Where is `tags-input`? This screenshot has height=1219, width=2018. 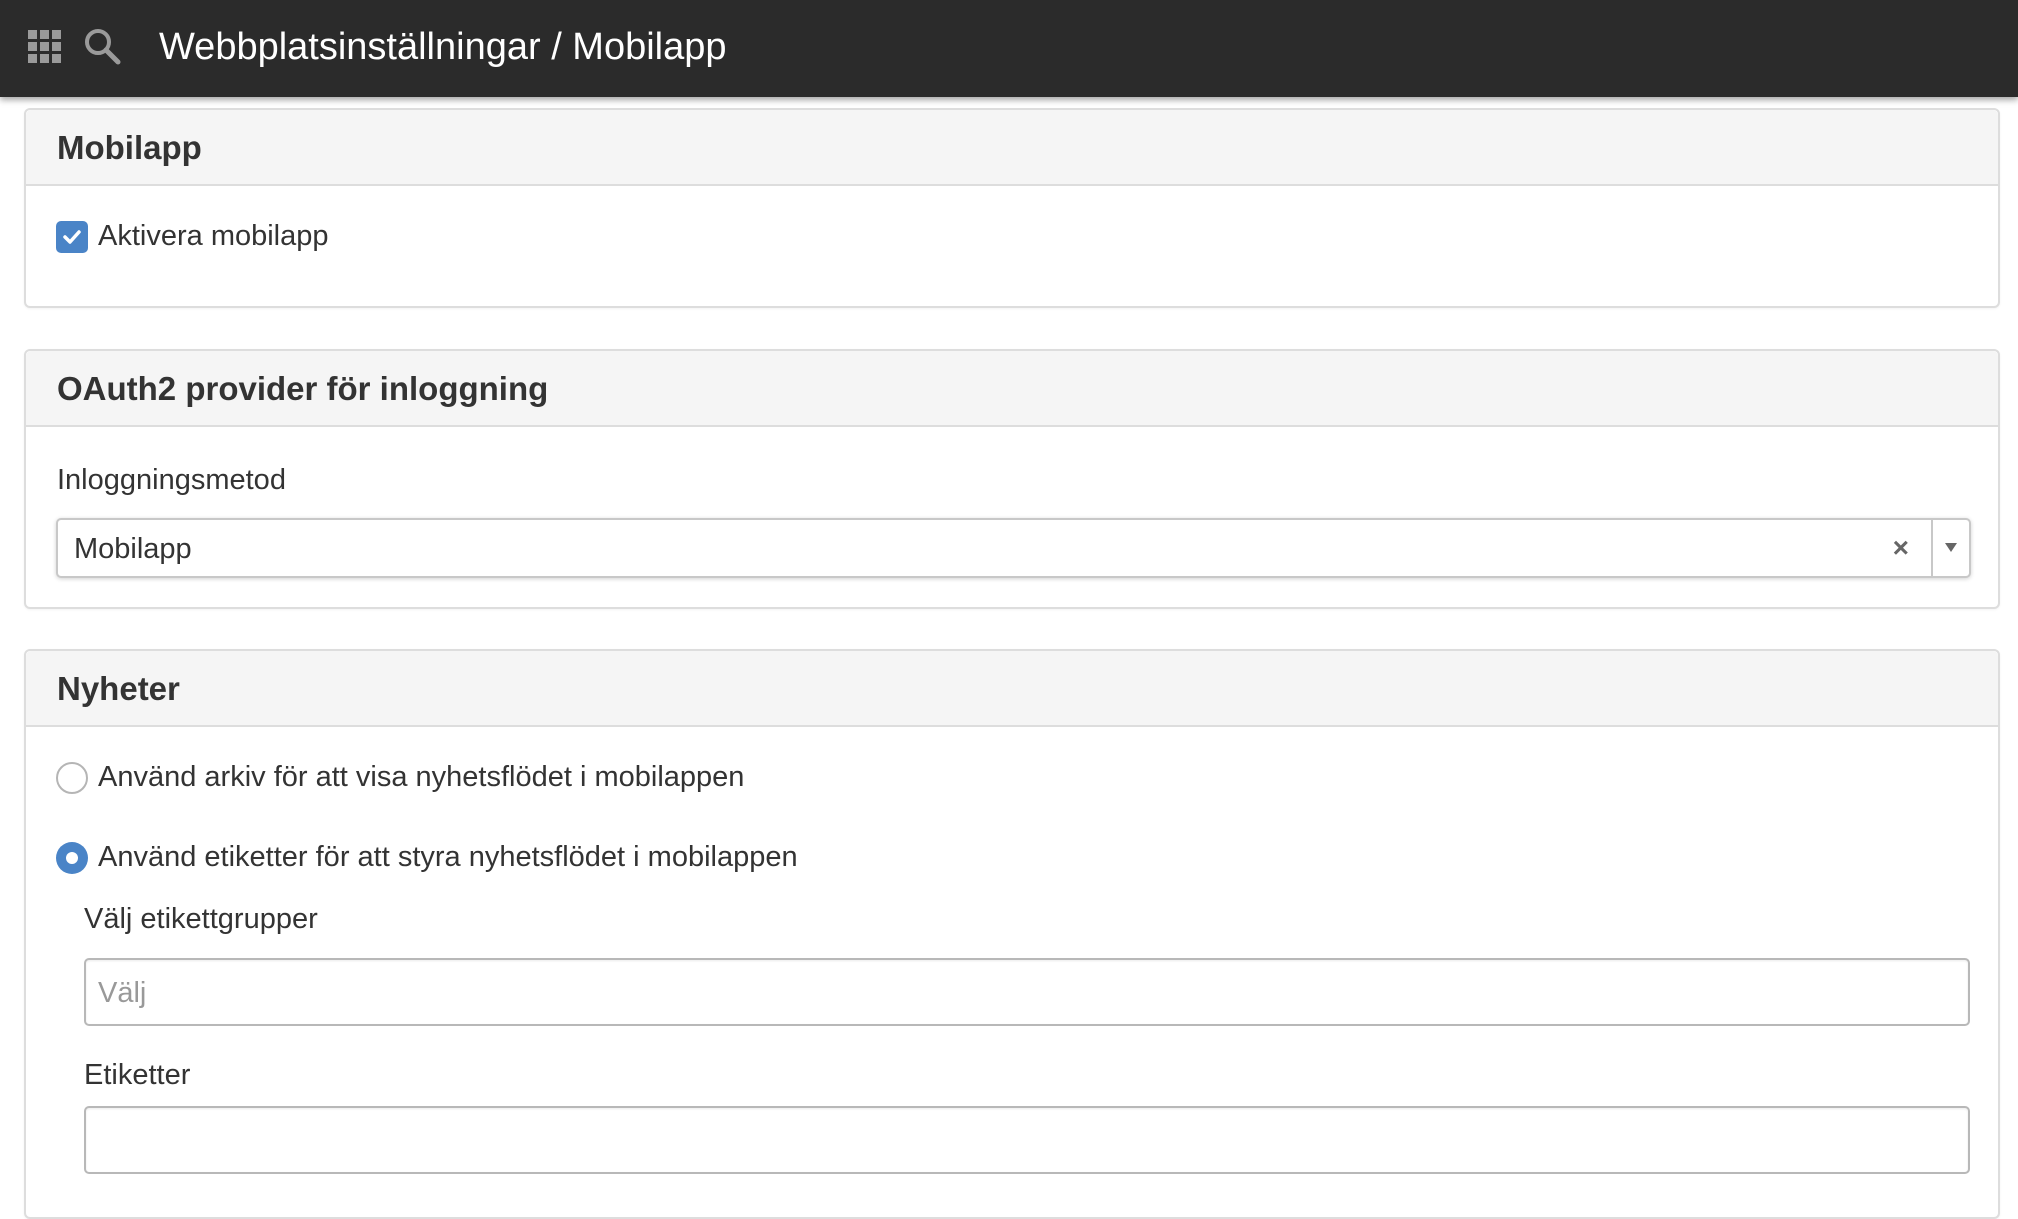
tags-input is located at coordinates (1027, 1140).